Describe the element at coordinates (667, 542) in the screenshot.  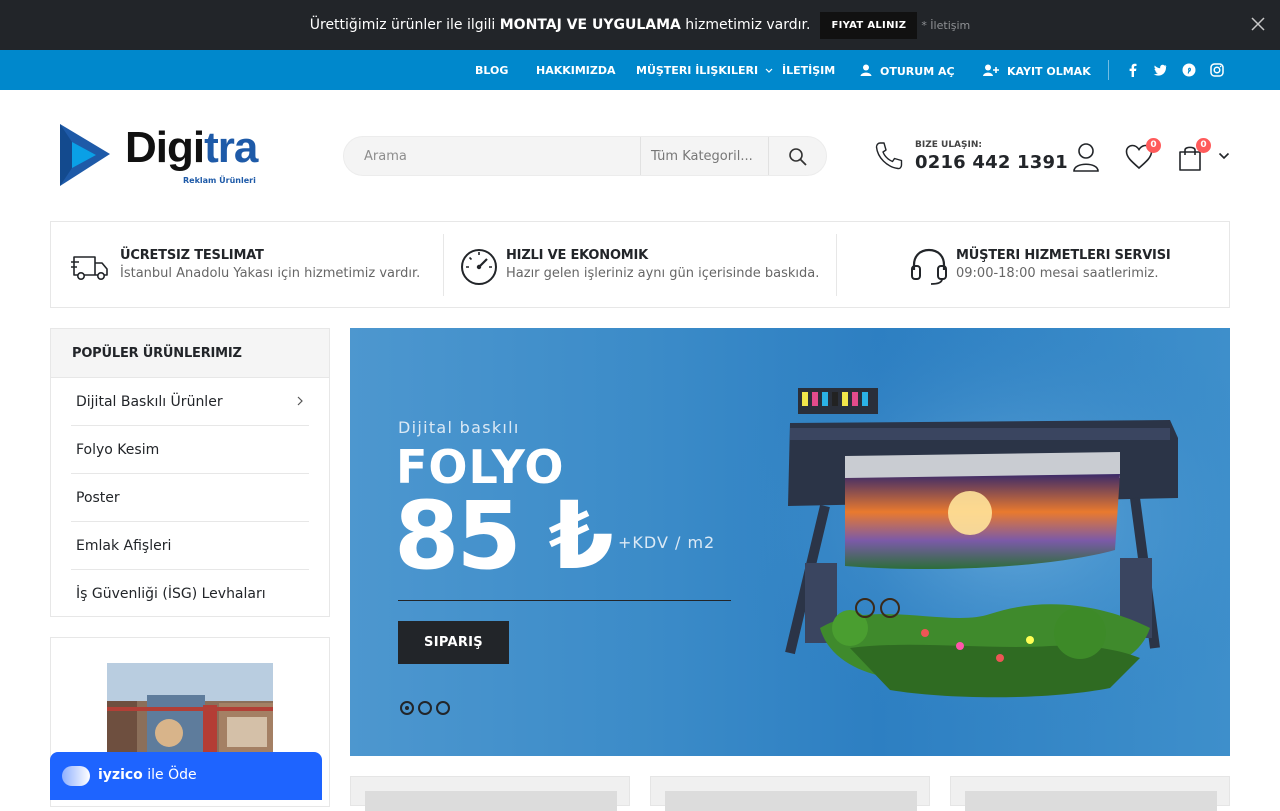
I see `hero-price-note: +KDV / m2` at that location.